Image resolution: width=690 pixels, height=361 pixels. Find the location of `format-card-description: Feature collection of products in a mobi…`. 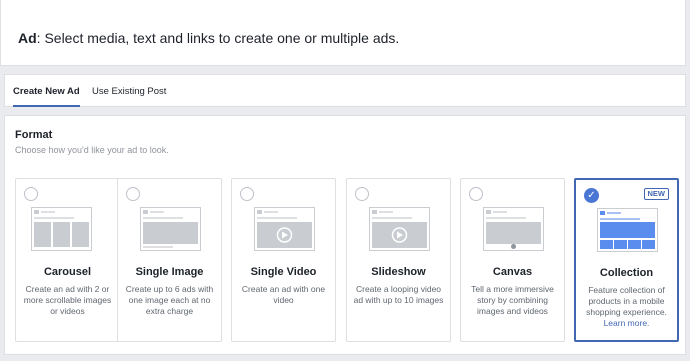

format-card-description: Feature collection of products in a mobi… is located at coordinates (626, 307).